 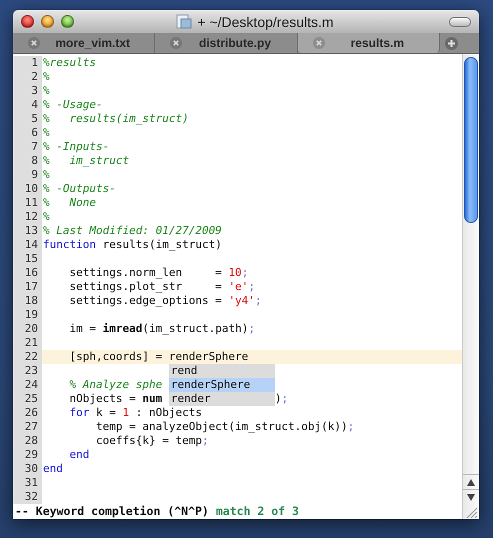 What do you see at coordinates (27, 105) in the screenshot?
I see `line-number: 4` at bounding box center [27, 105].